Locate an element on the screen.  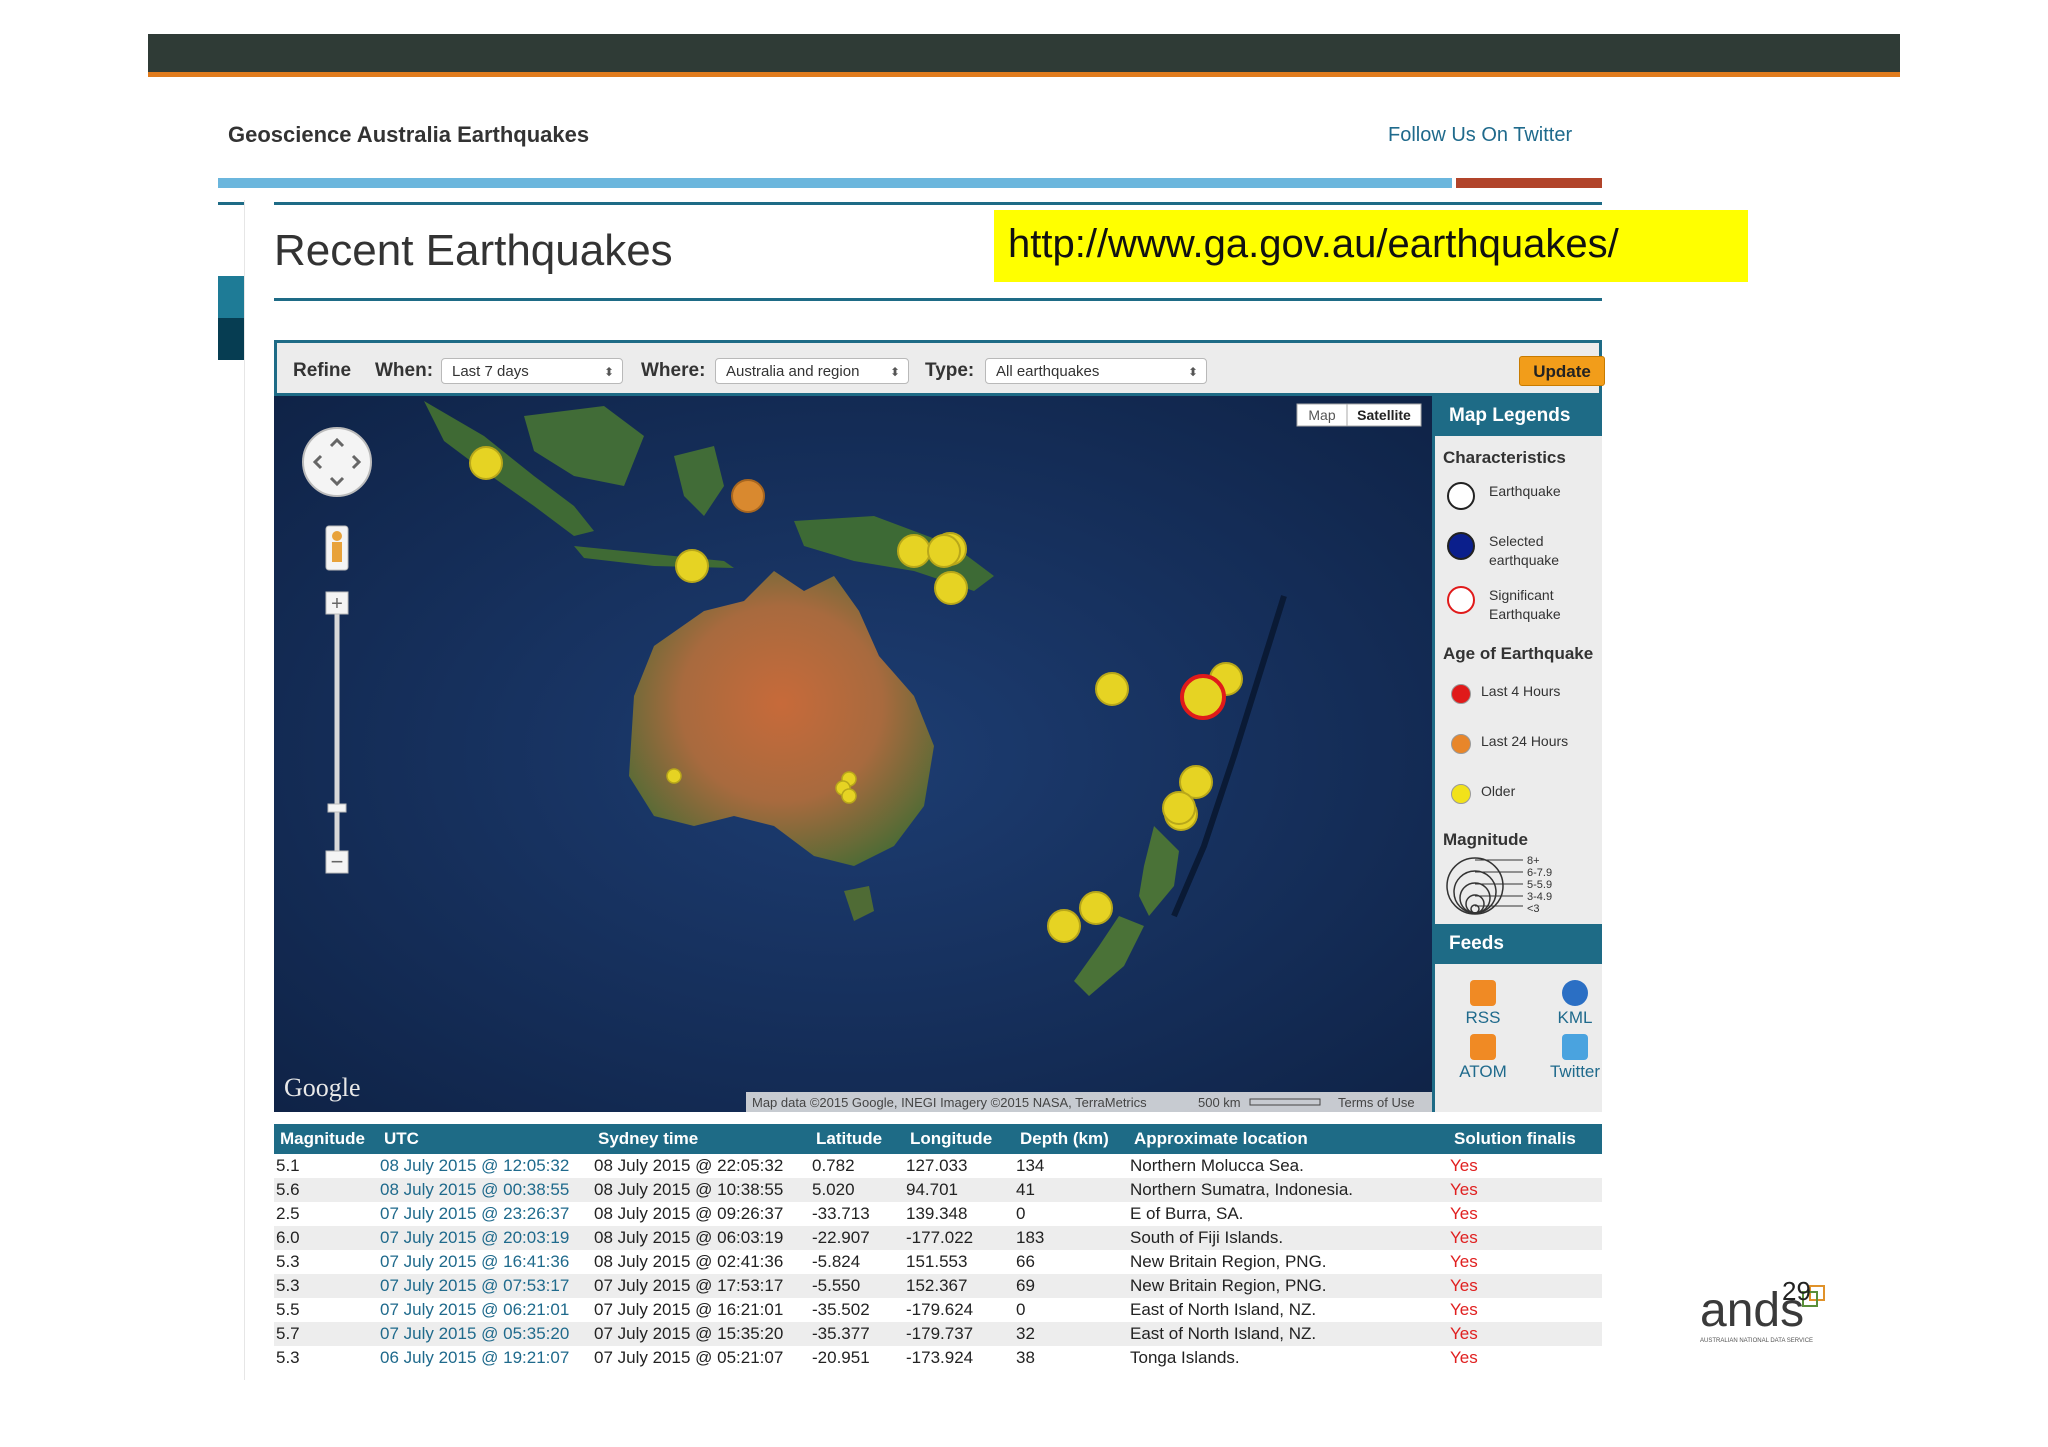
where-select-value: Australia and region is located at coordinates (793, 371).